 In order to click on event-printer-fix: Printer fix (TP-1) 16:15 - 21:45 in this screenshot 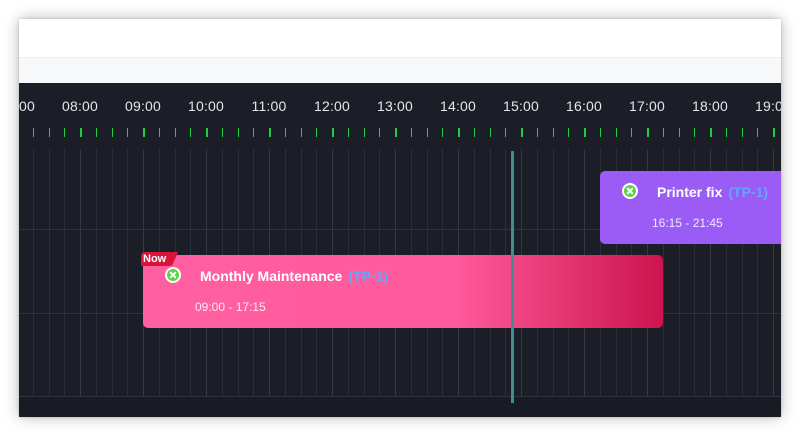, I will do `click(690, 207)`.